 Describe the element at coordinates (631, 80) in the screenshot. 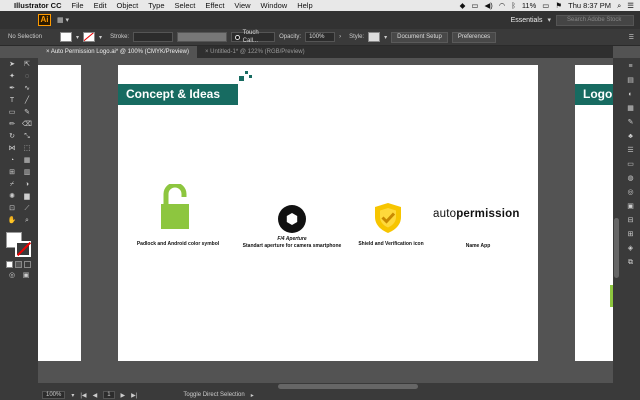

I see `libraries-icon: ▤` at that location.